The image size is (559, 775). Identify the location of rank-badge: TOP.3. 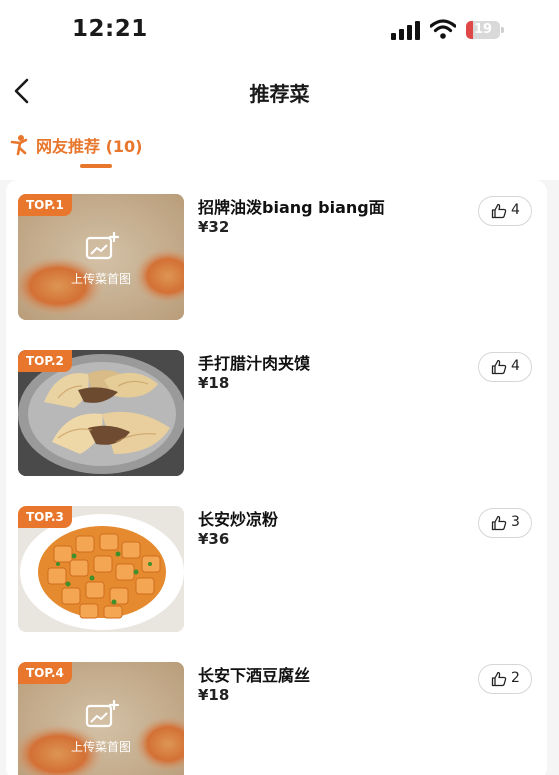
(45, 517).